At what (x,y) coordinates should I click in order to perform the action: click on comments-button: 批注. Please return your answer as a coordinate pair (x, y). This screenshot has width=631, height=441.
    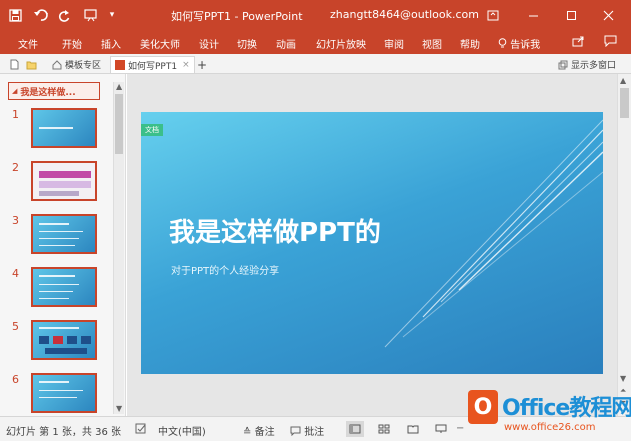
    Looking at the image, I should click on (307, 430).